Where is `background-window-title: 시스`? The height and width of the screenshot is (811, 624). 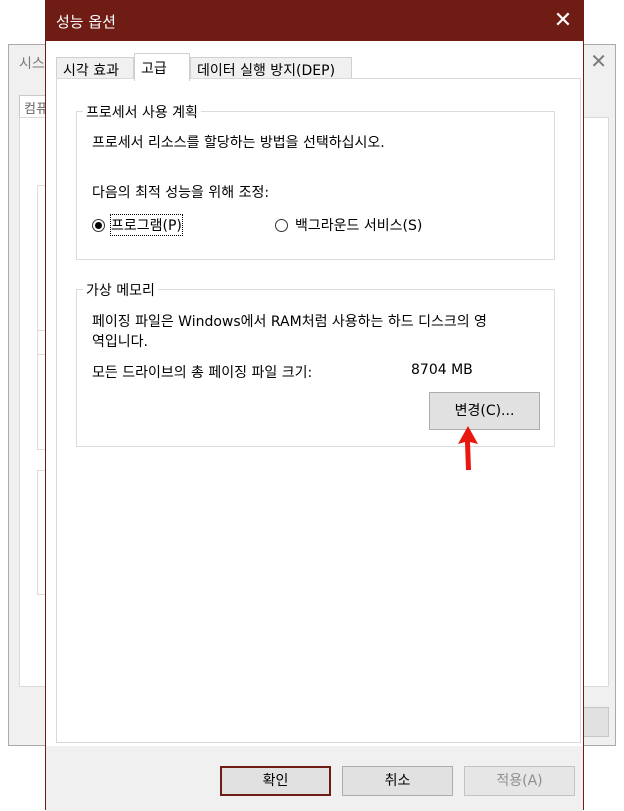
background-window-title: 시스 is located at coordinates (32, 64).